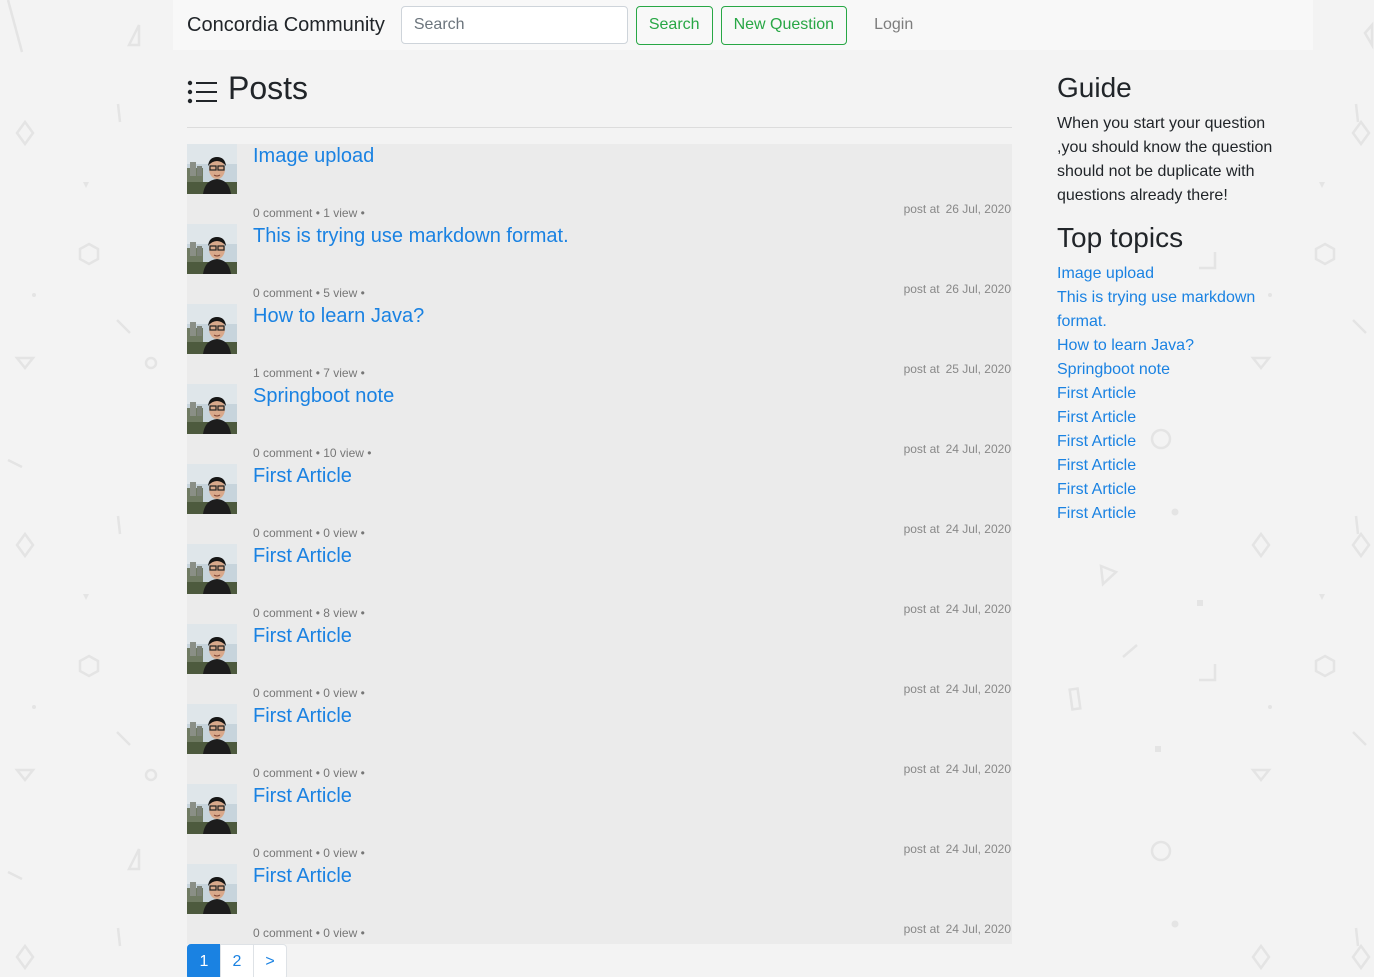 The height and width of the screenshot is (977, 1374). Describe the element at coordinates (312, 453) in the screenshot. I see `post-meta: 0 comment • 10 view •` at that location.